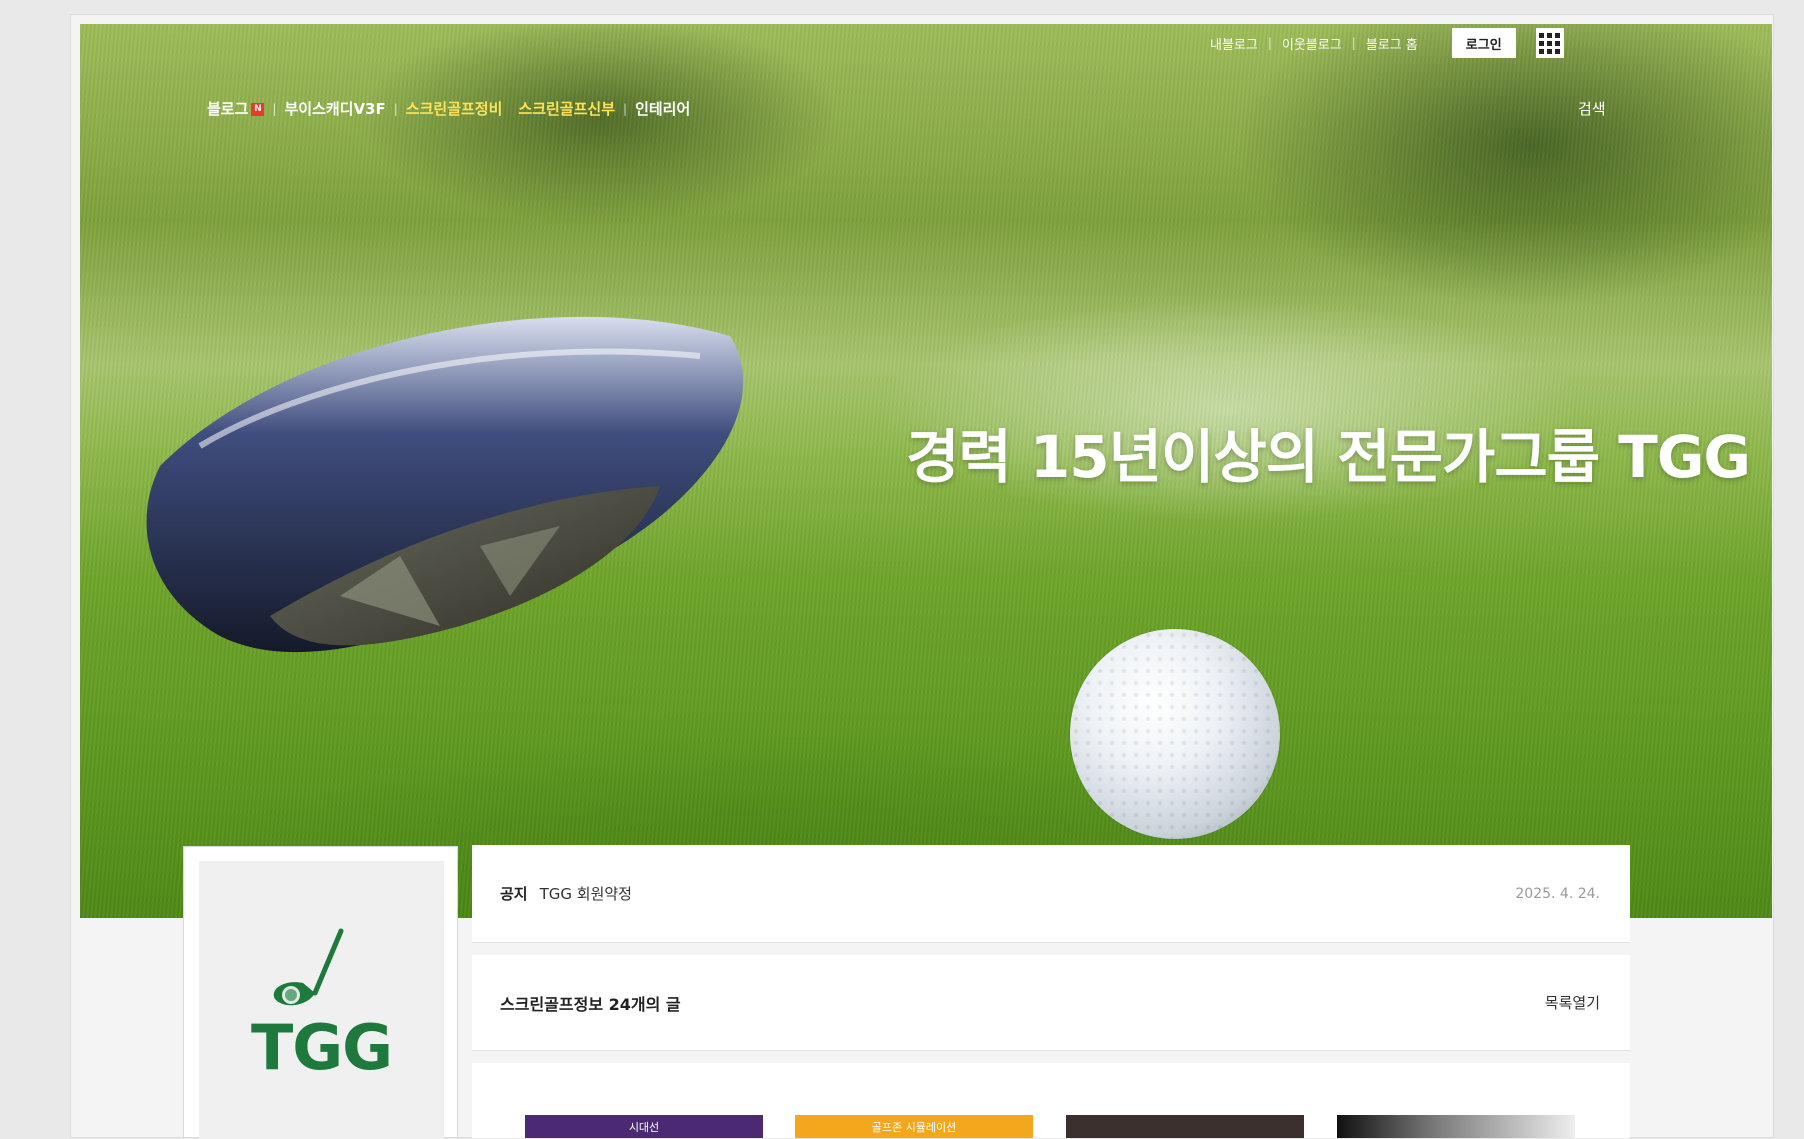  I want to click on profile-image: TGG, so click(321, 1000).